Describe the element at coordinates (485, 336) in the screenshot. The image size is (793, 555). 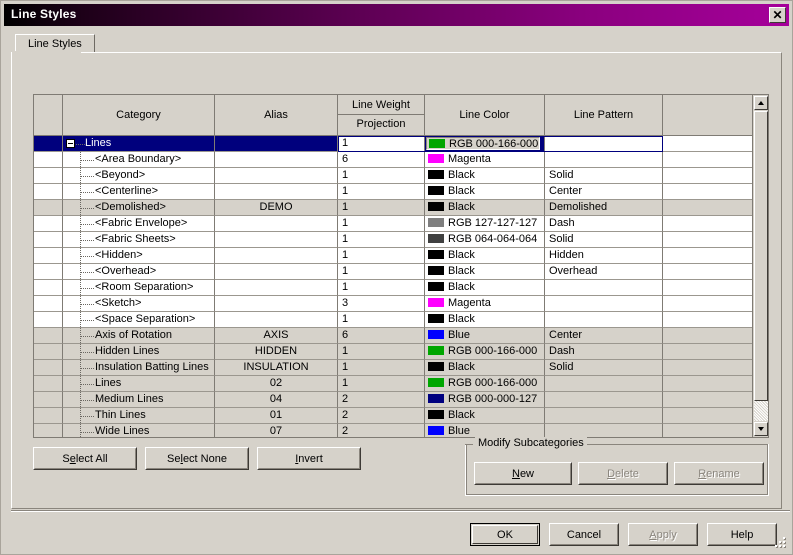
I see `cell-line-color: Blue` at that location.